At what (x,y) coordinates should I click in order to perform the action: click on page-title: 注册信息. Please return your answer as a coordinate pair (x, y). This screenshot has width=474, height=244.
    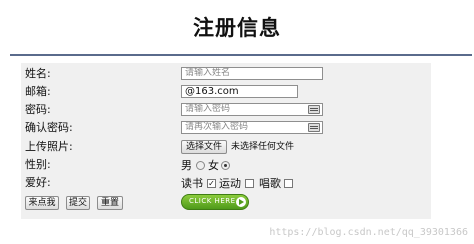
    Looking at the image, I should click on (237, 28).